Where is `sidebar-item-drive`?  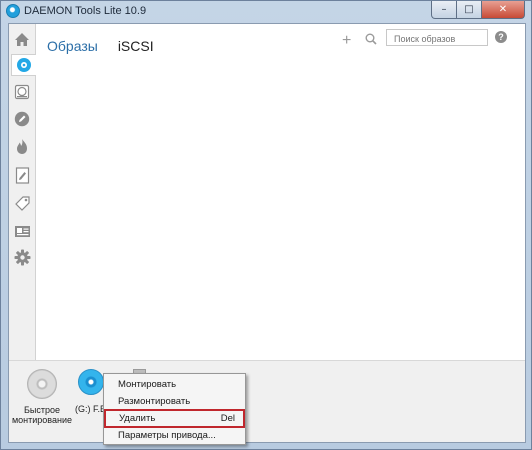 sidebar-item-drive is located at coordinates (22, 92).